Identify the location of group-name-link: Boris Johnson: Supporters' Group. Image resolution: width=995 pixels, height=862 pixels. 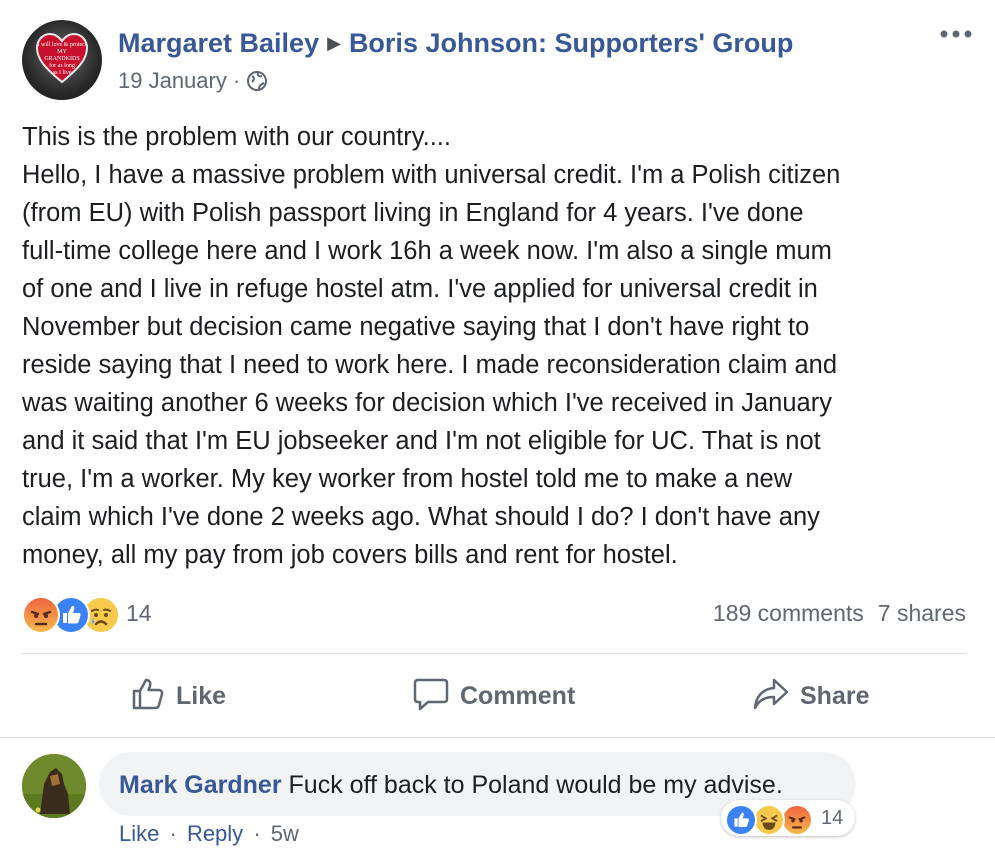
(571, 43).